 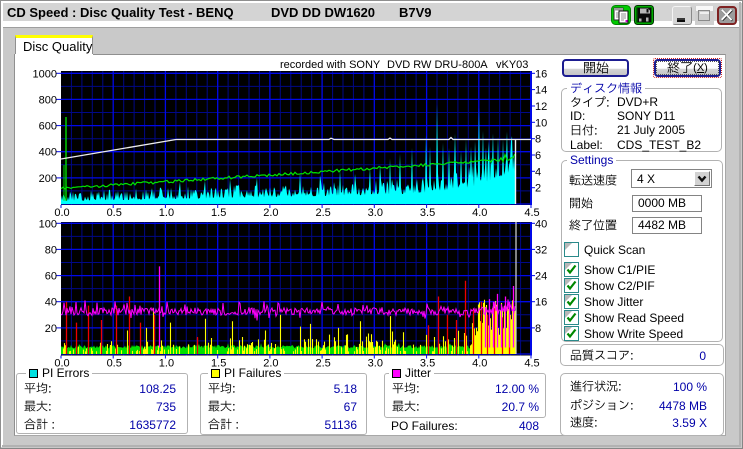 What do you see at coordinates (330, 65) in the screenshot?
I see `svg-text: recorded with SONY` at bounding box center [330, 65].